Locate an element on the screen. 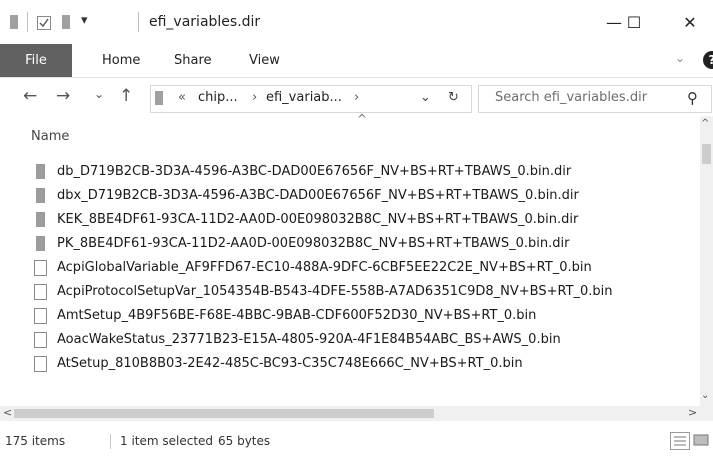 This screenshot has height=456, width=713. horizontal-scroll-thumb is located at coordinates (224, 413).